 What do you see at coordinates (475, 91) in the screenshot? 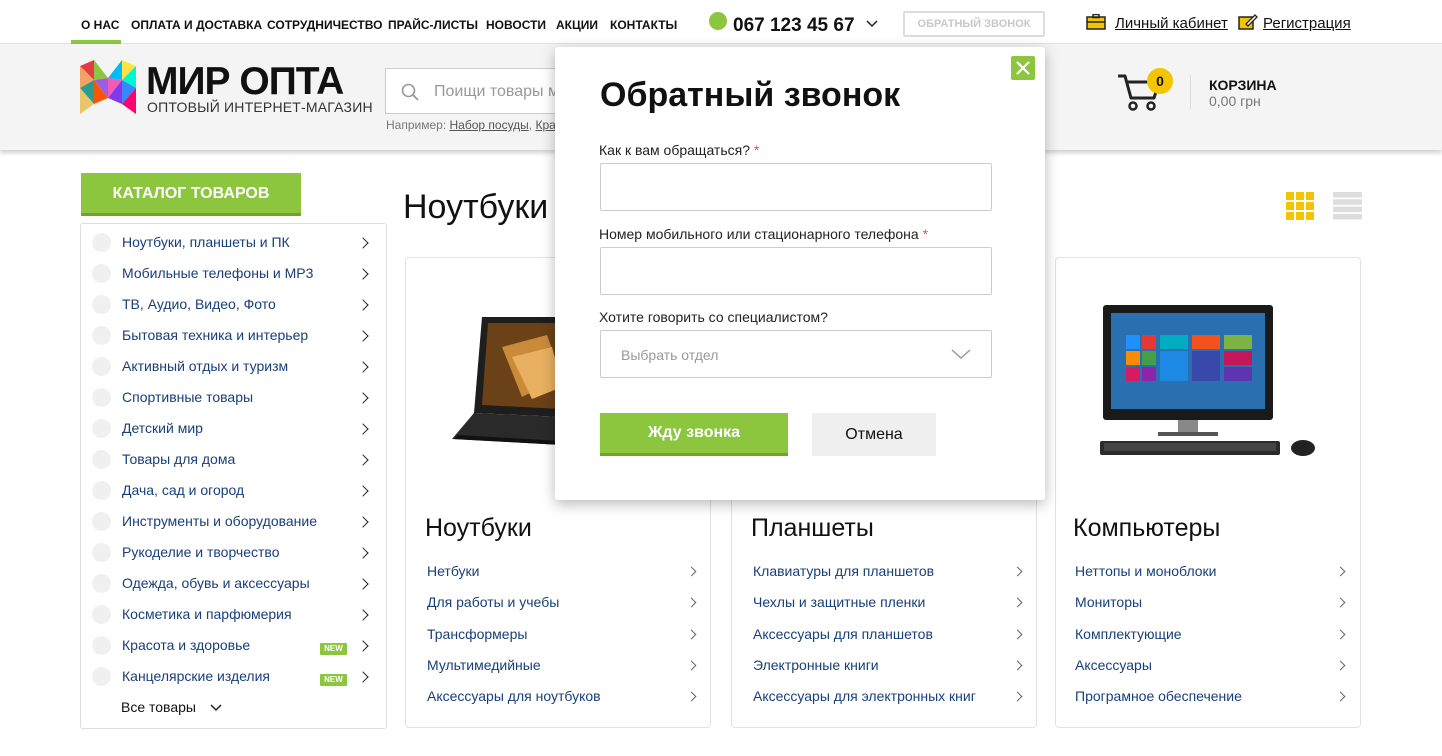
I see `search-input: Поищи товары м` at bounding box center [475, 91].